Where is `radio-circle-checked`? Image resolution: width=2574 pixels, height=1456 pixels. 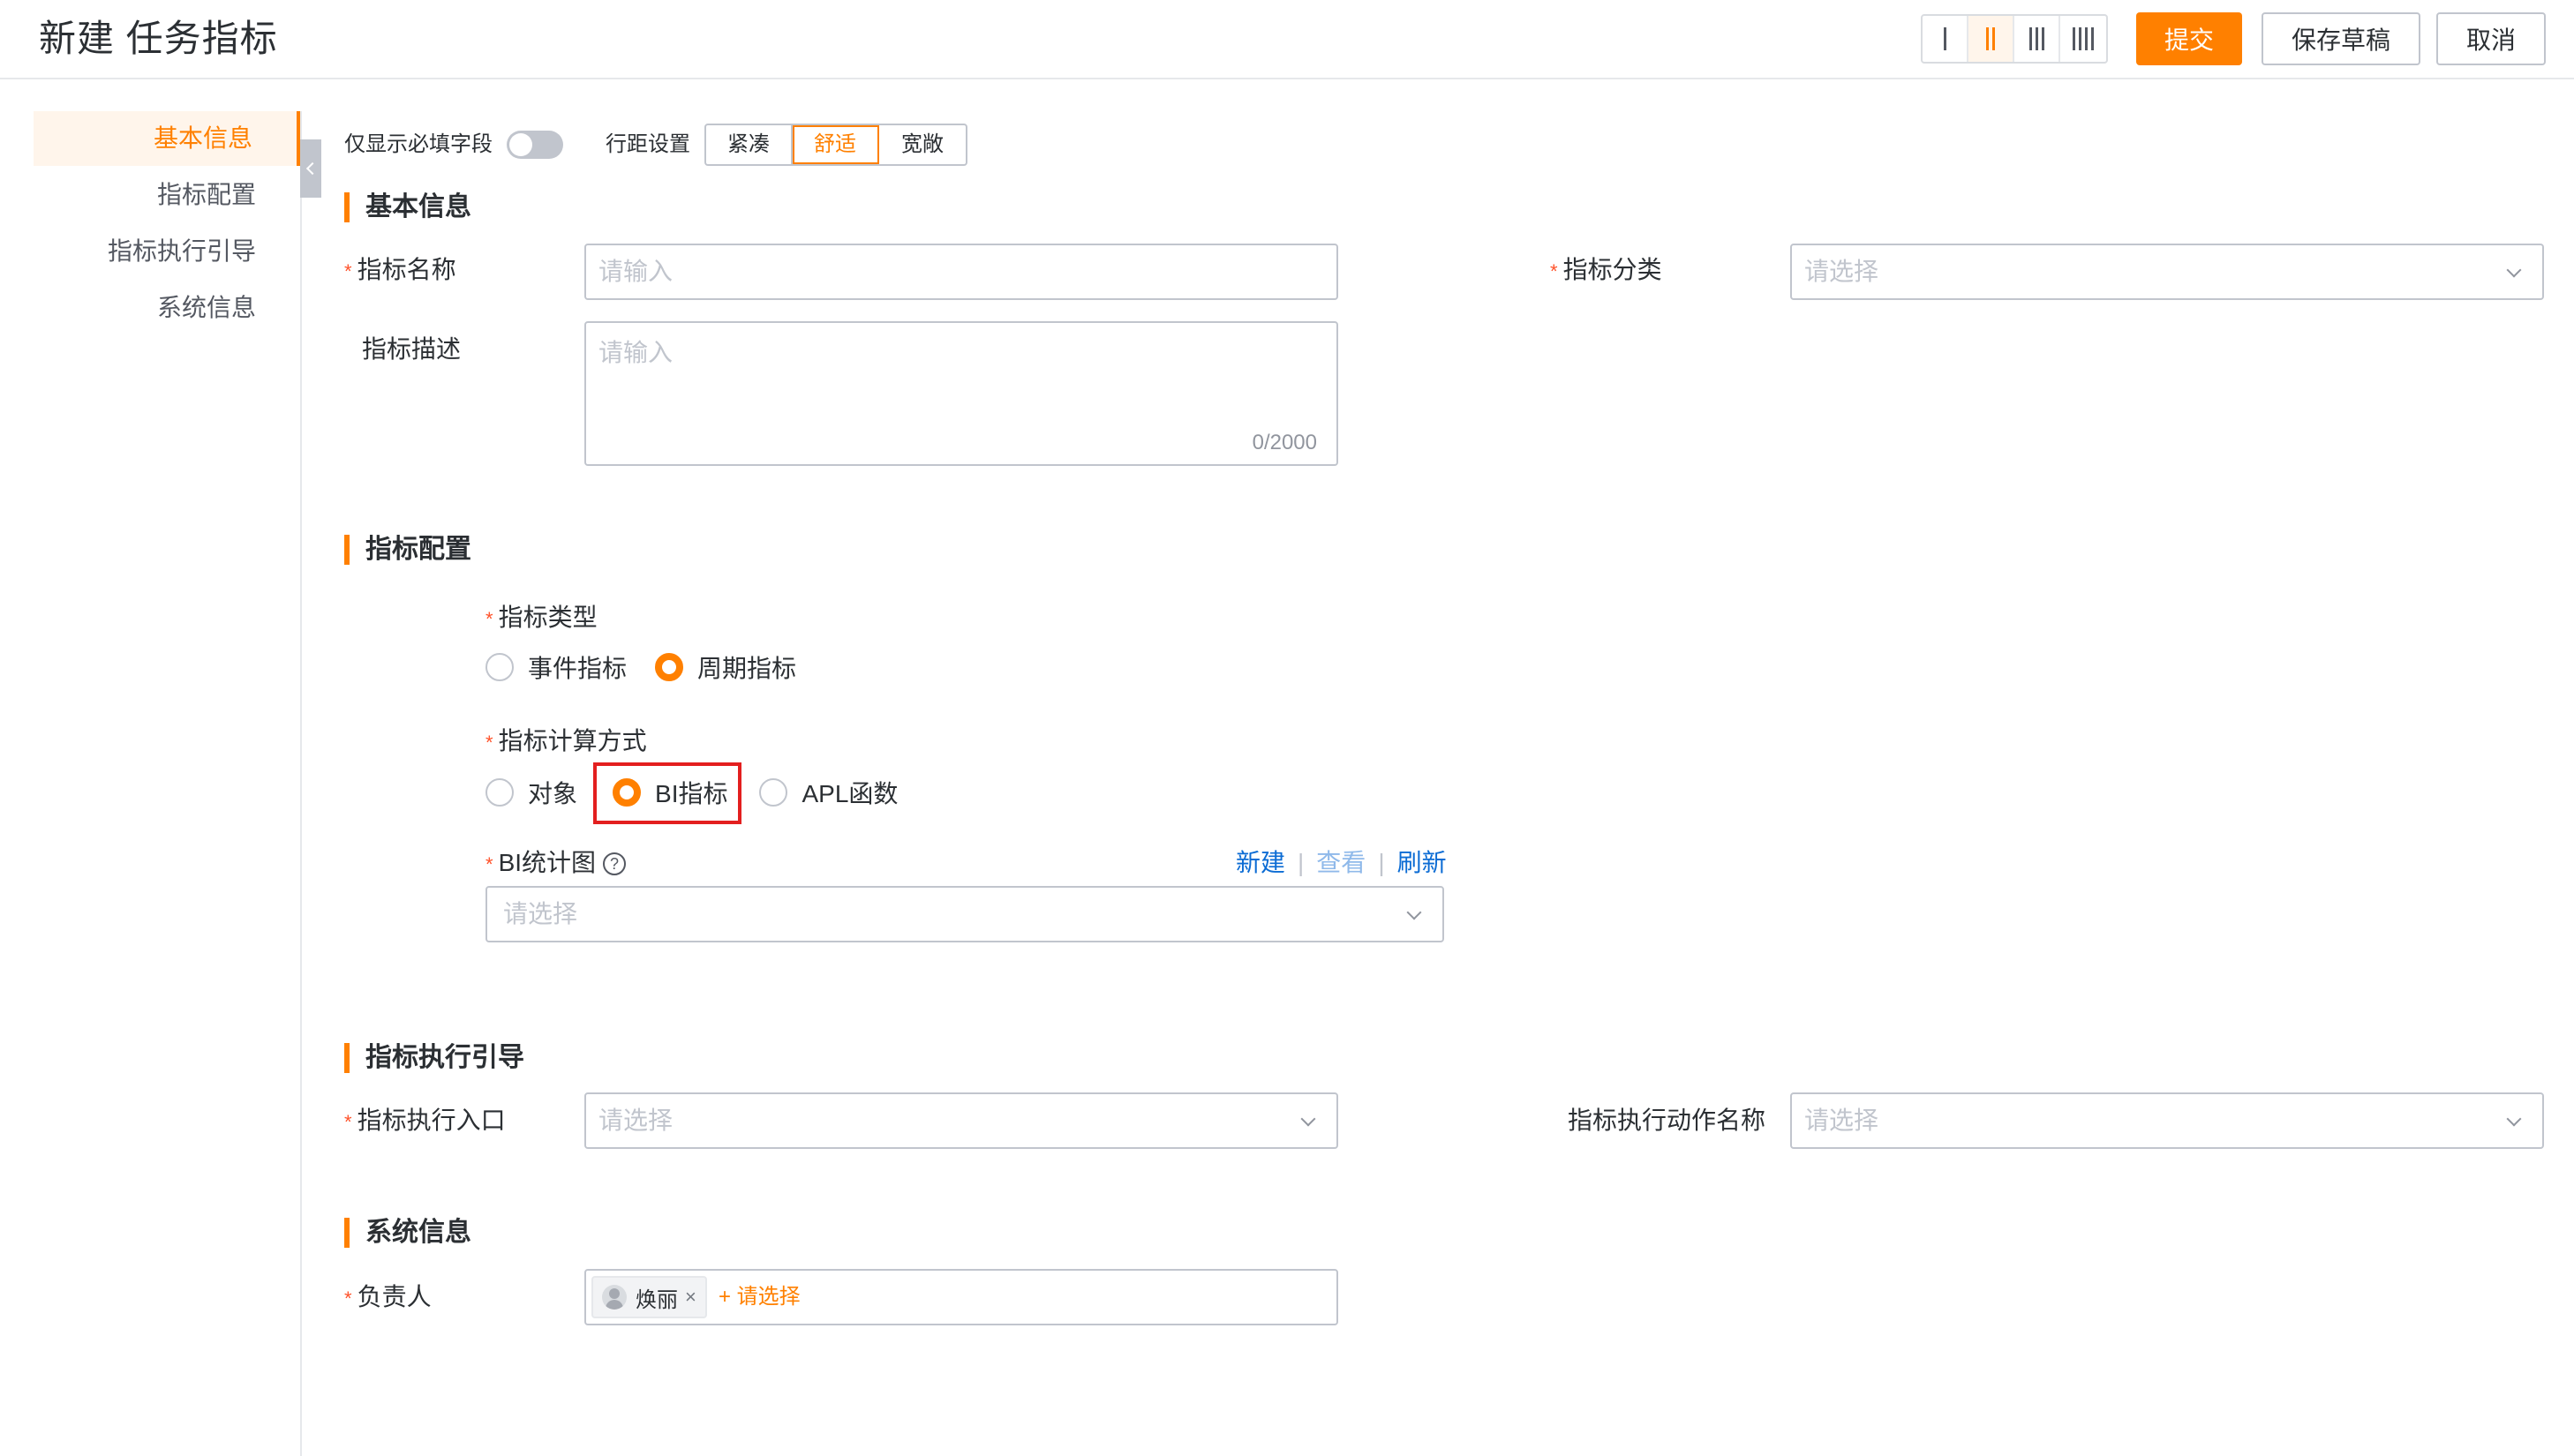
radio-circle-checked is located at coordinates (670, 667).